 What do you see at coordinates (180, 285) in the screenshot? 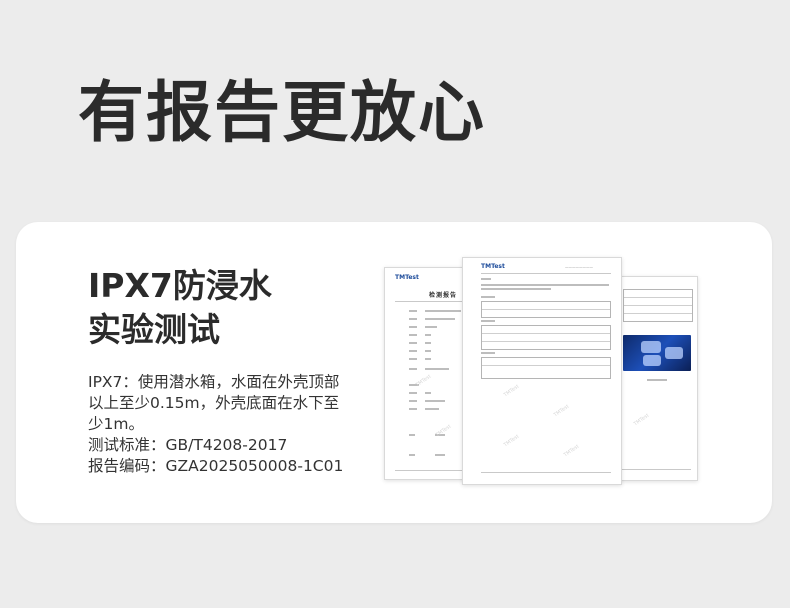
I see `test-title-line-1: IPX7防浸水` at bounding box center [180, 285].